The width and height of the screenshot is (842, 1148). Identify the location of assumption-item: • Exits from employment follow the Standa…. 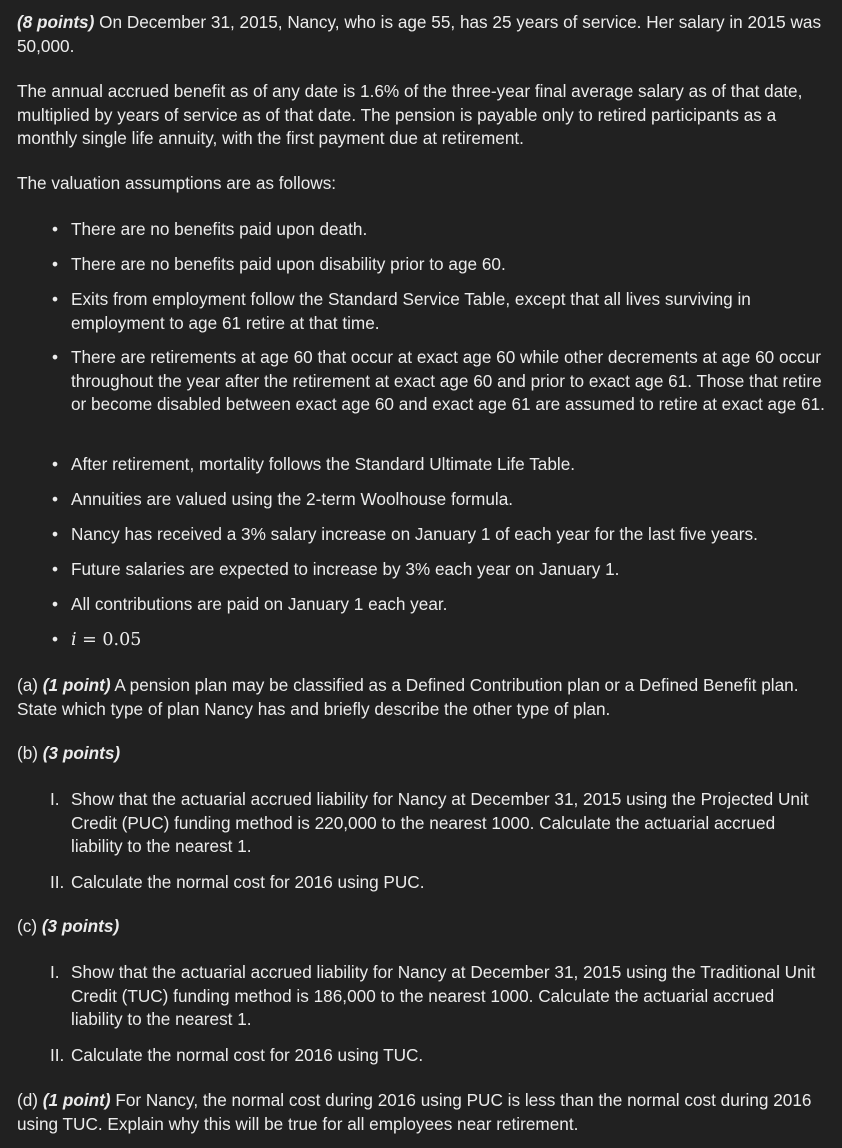
(439, 311).